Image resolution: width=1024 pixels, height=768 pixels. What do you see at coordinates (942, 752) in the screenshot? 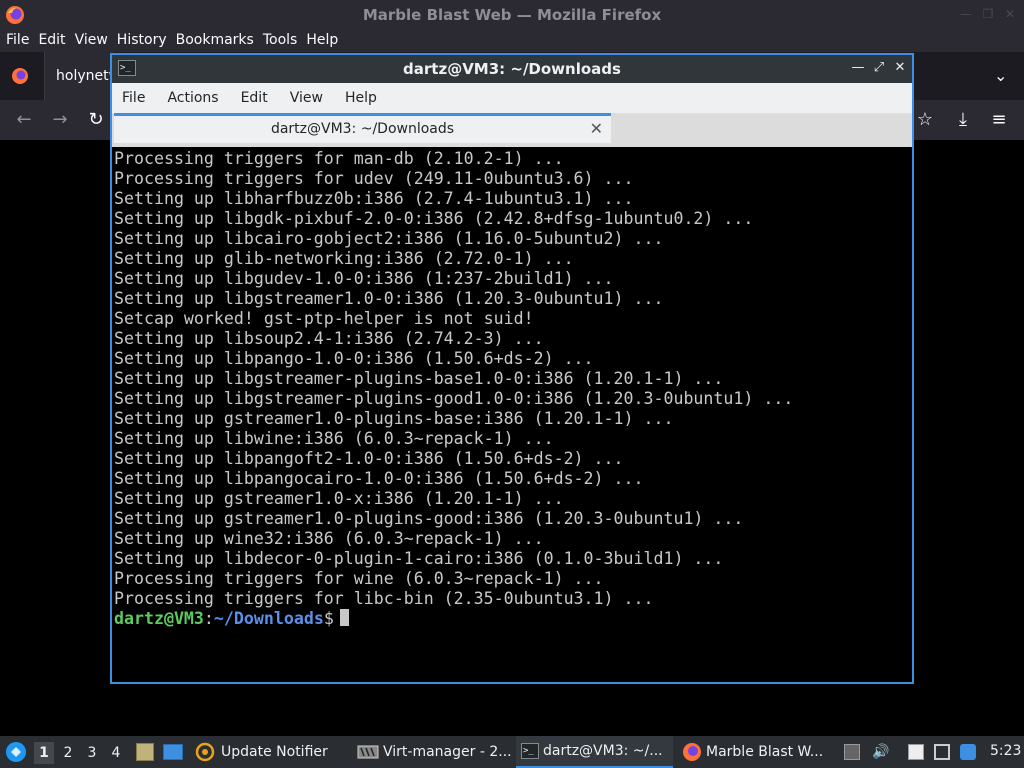
I see `network-icon` at bounding box center [942, 752].